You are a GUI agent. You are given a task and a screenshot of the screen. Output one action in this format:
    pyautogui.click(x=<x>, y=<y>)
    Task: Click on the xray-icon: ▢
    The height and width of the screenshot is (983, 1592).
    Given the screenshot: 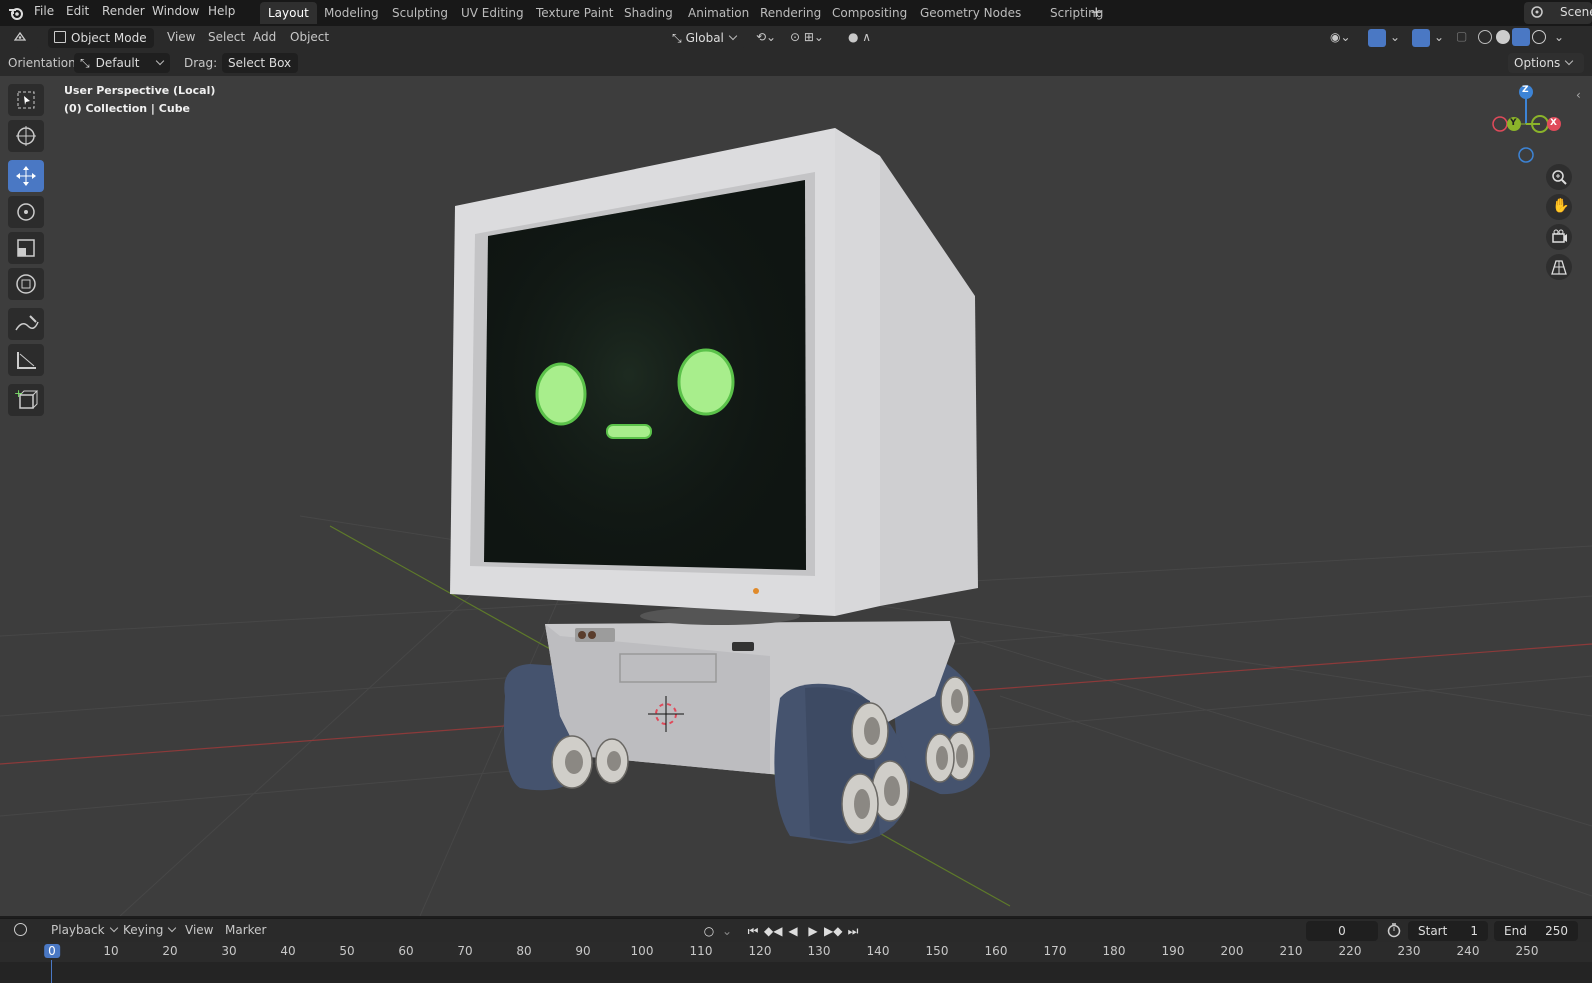 What is the action you would take?
    pyautogui.click(x=1461, y=36)
    